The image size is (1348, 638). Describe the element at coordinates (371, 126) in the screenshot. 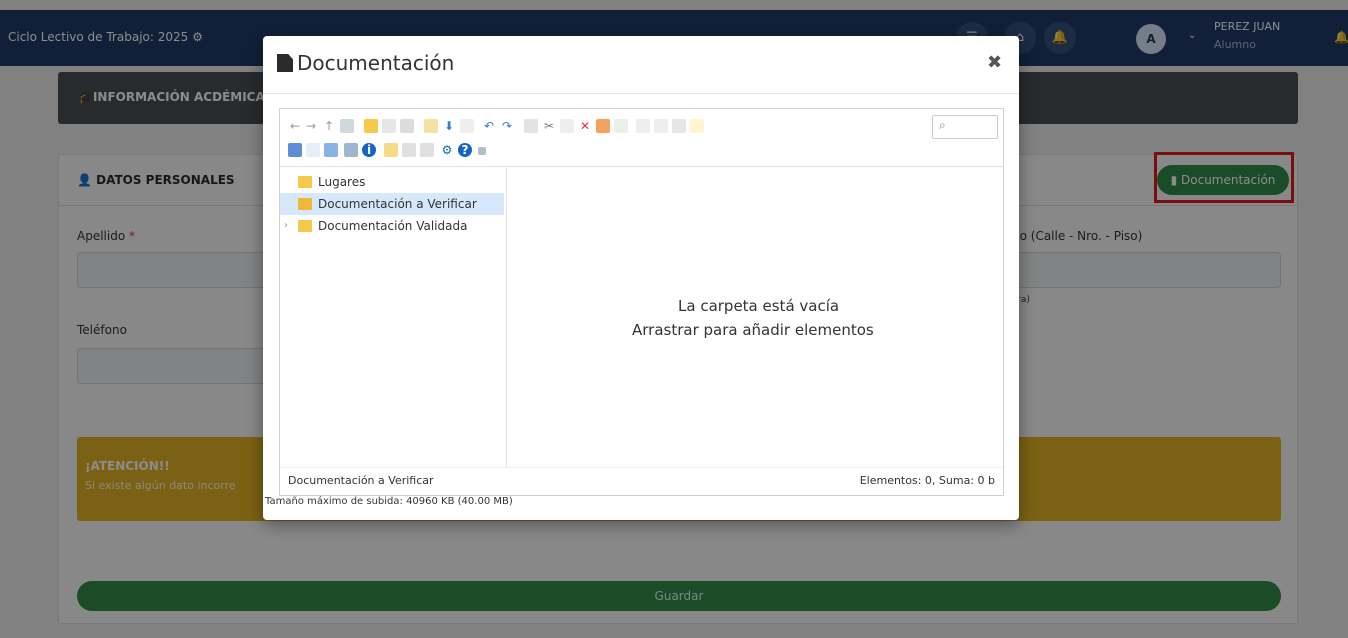

I see `new-folder-icon` at that location.